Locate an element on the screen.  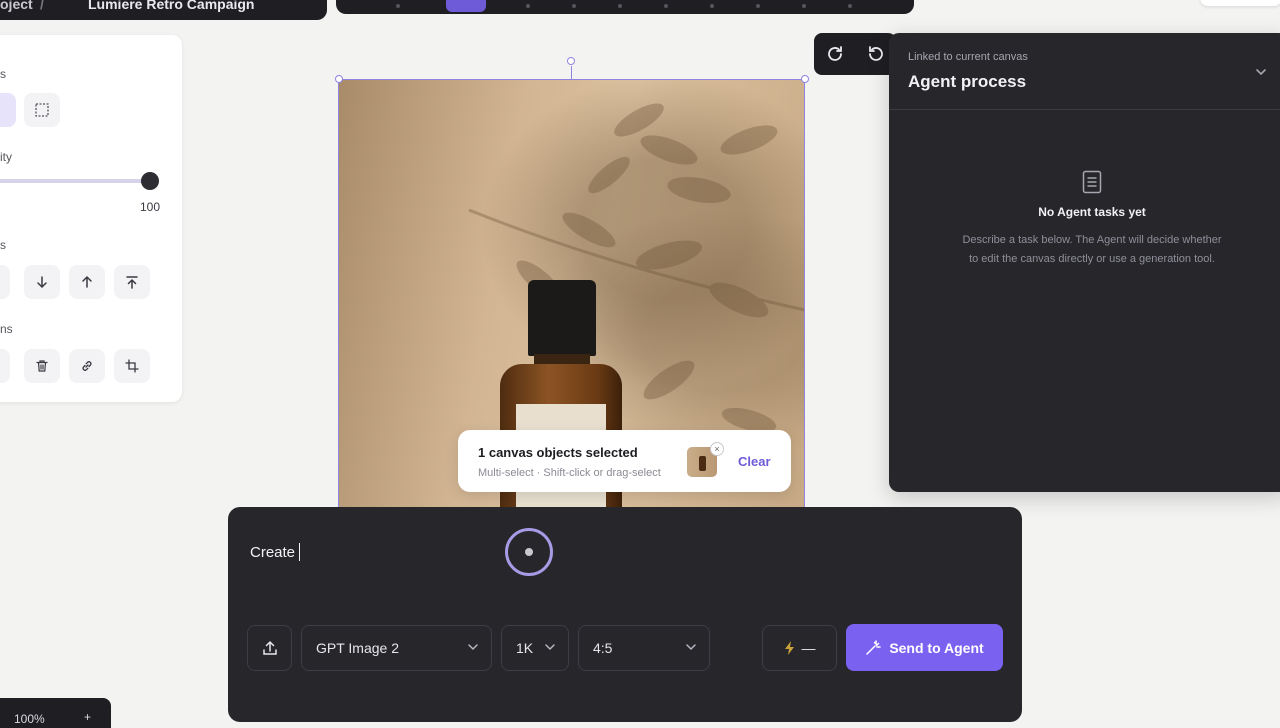
active-tool-button is located at coordinates (466, 6).